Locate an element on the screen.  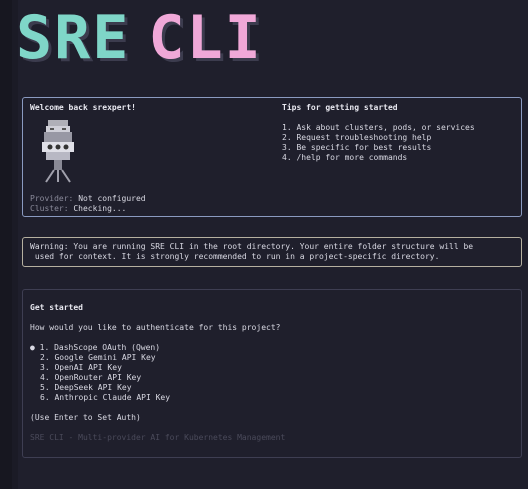
logo-cli: CLI CLI is located at coordinates (205, 39).